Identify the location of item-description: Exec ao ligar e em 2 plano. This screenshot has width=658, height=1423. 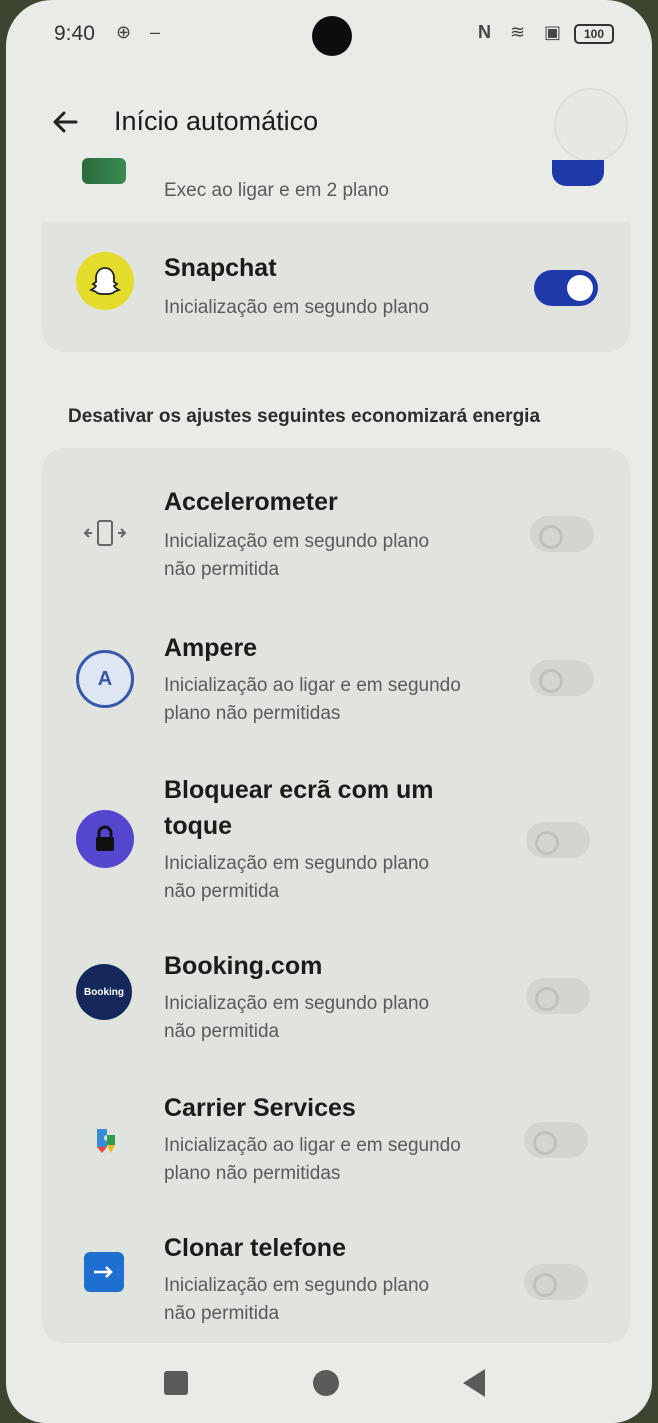
(276, 190).